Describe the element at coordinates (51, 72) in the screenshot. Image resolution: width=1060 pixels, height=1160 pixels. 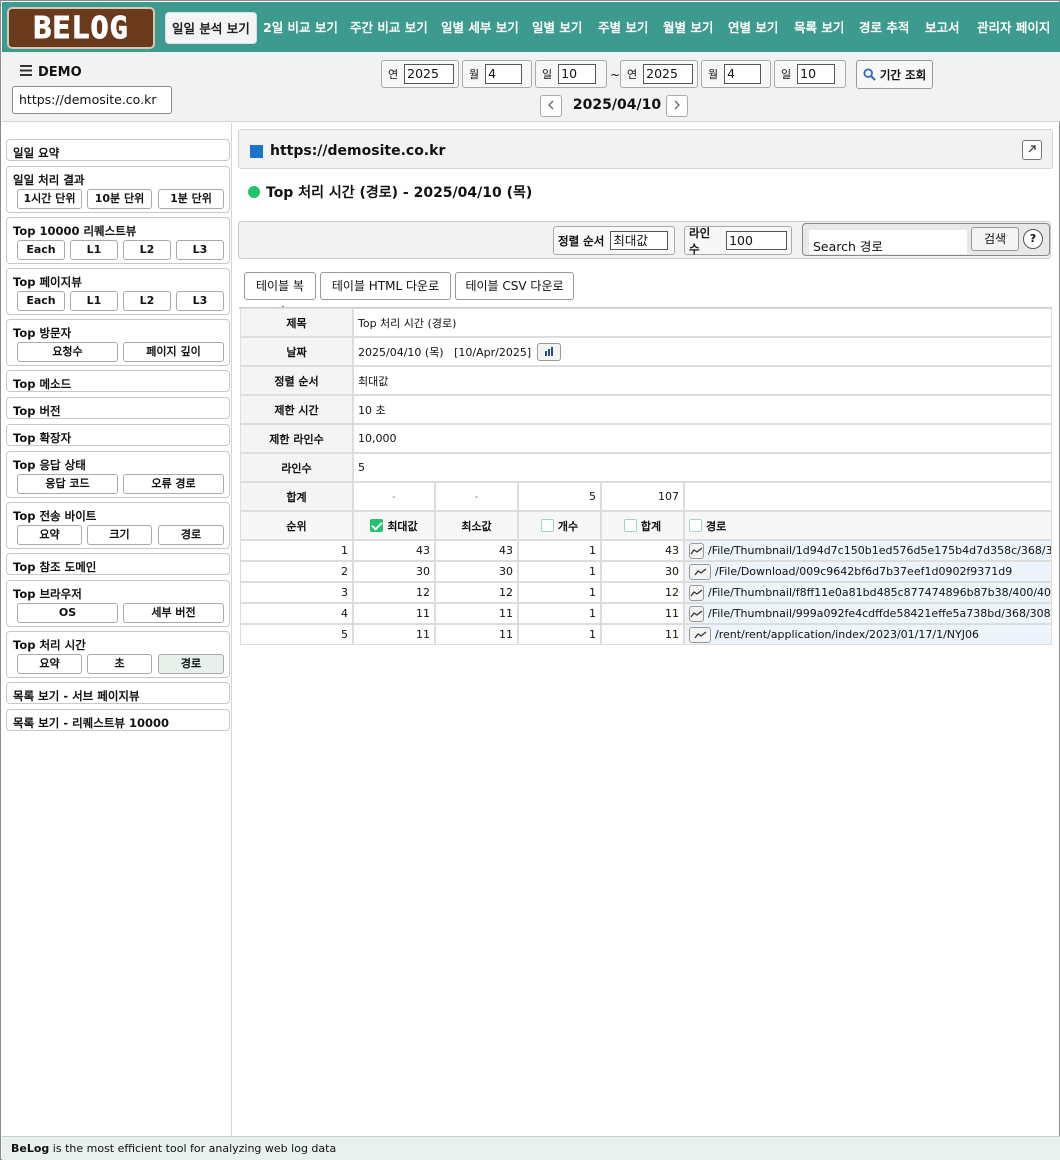
I see `site-menu: DEMO` at that location.